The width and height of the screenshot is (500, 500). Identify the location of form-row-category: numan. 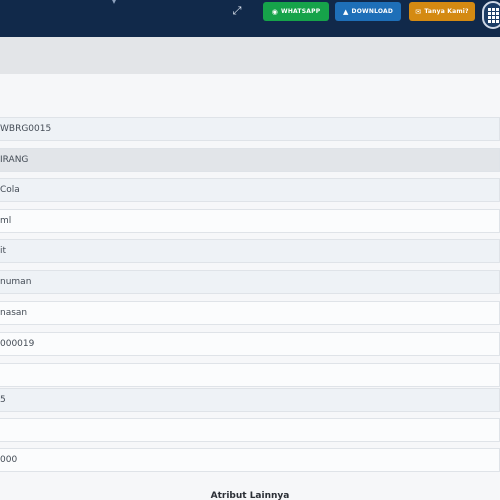
(250, 282).